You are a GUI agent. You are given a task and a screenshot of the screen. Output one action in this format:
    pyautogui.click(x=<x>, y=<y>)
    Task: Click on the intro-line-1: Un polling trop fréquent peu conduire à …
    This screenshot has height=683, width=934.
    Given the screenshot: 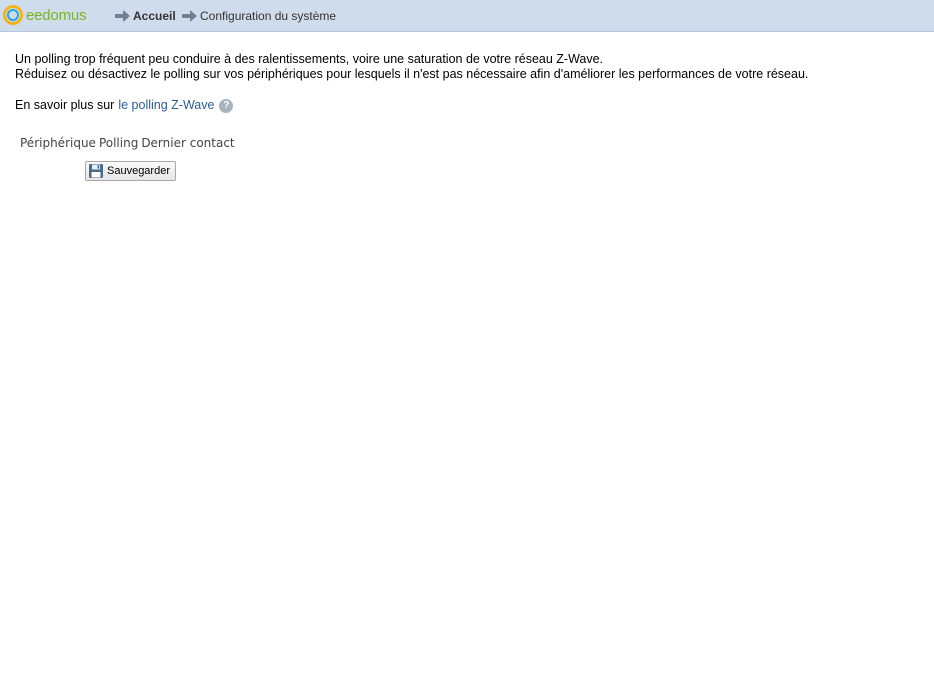 What is the action you would take?
    pyautogui.click(x=309, y=59)
    